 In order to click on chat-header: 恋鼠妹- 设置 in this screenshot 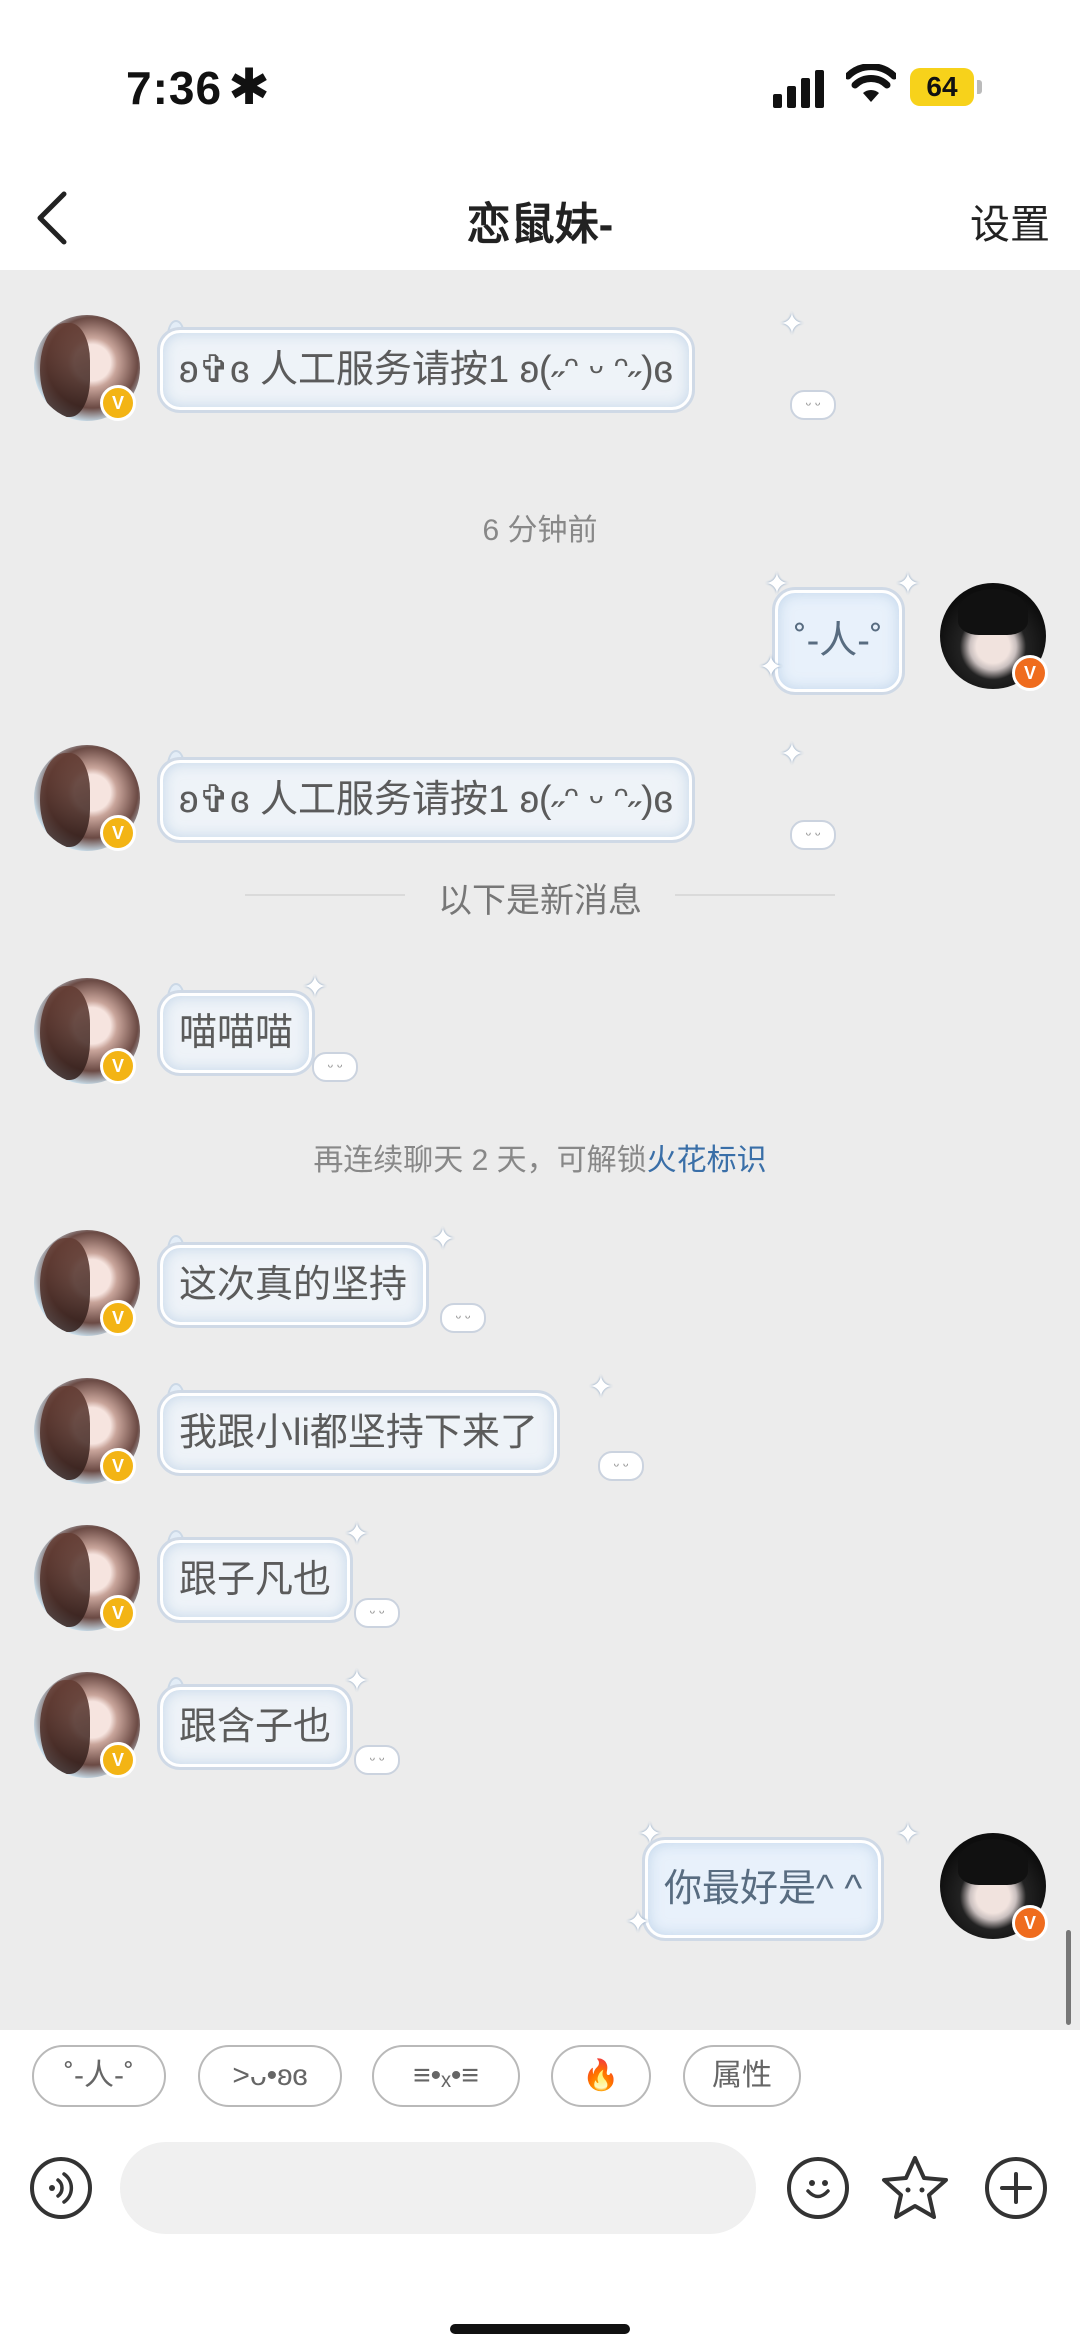, I will do `click(540, 220)`.